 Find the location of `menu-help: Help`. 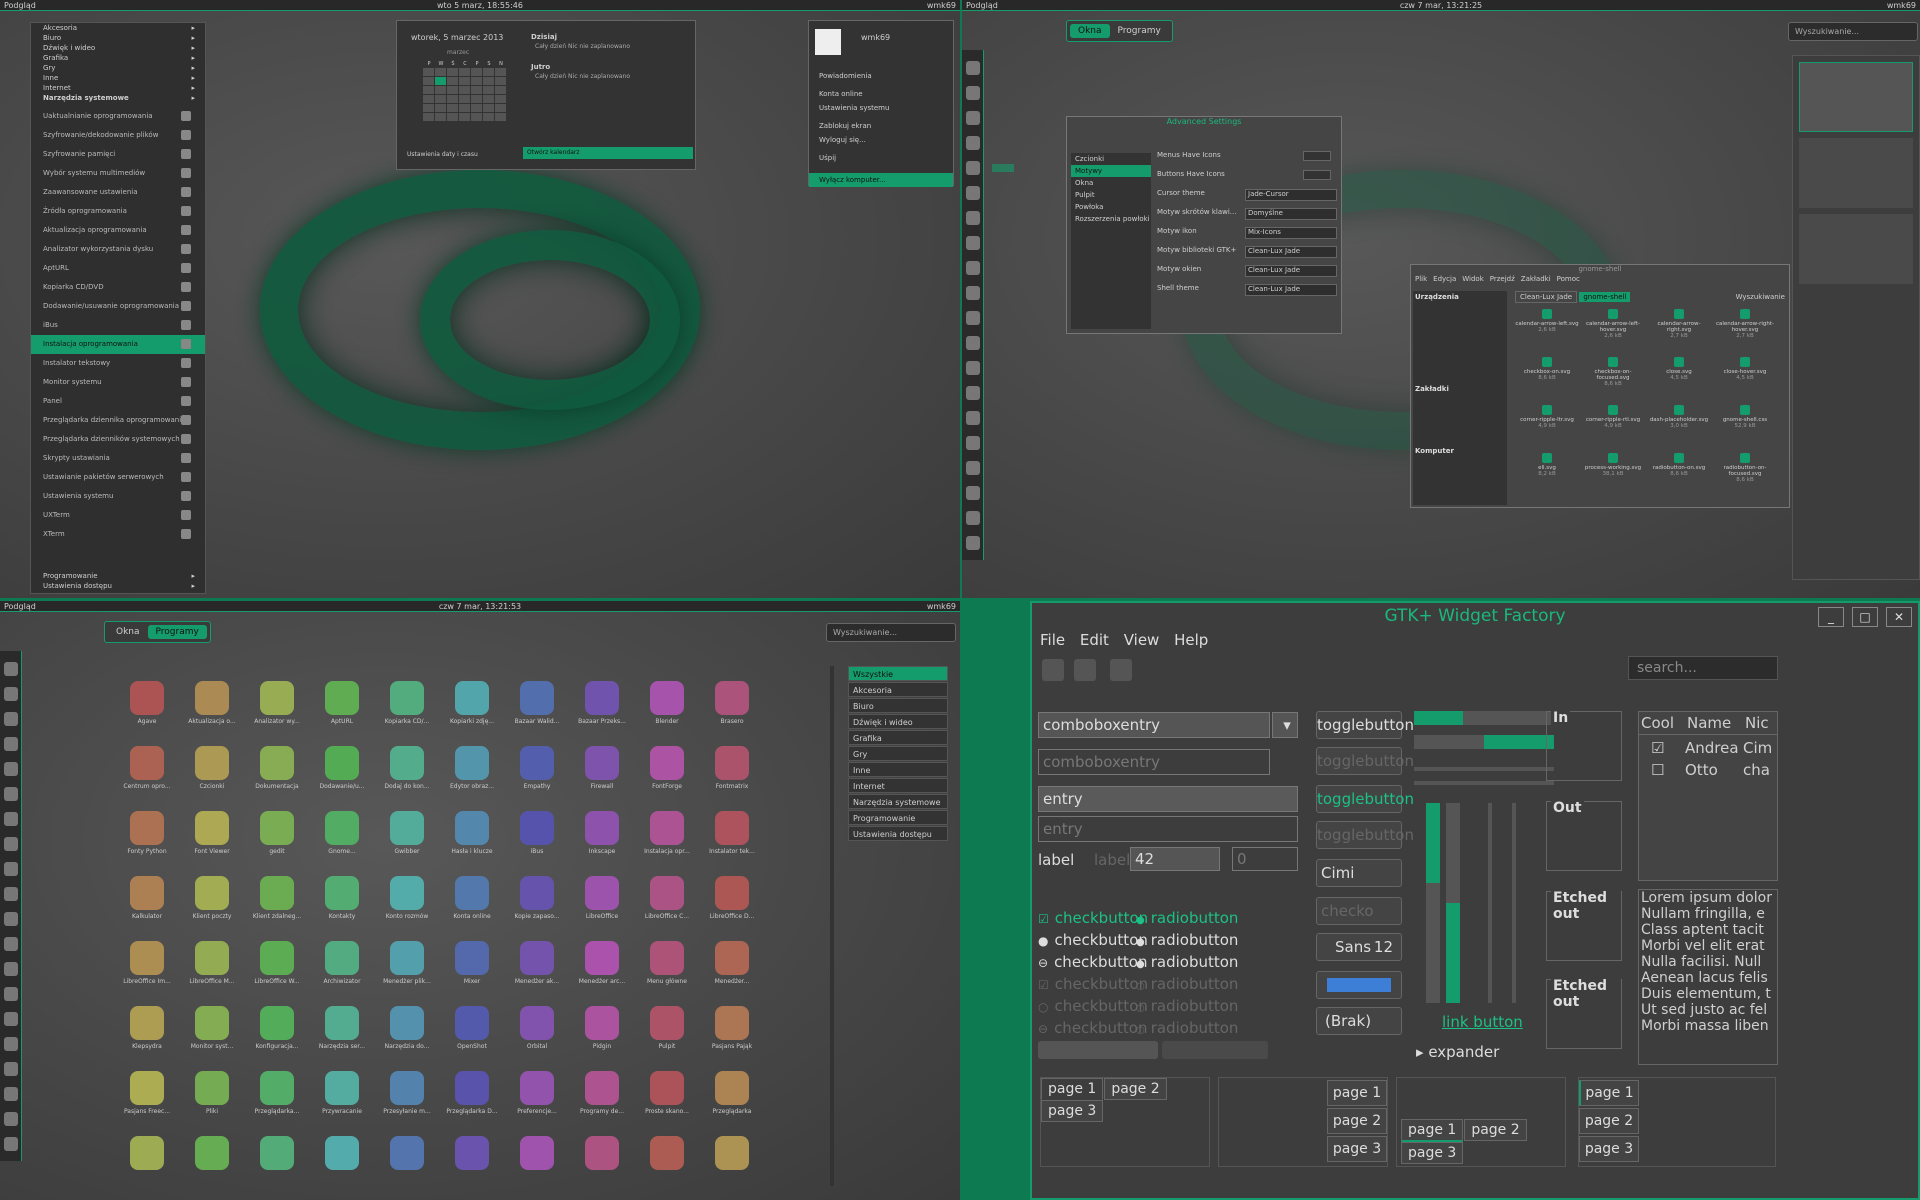

menu-help: Help is located at coordinates (1191, 640).